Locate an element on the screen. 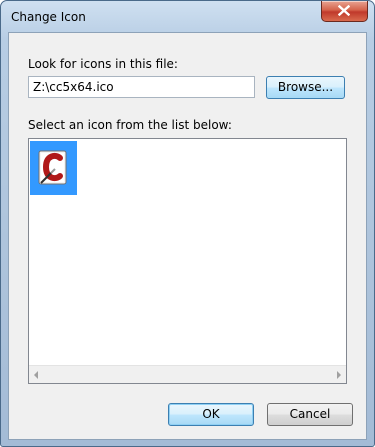 This screenshot has height=447, width=375. scroll-right-icon is located at coordinates (339, 375).